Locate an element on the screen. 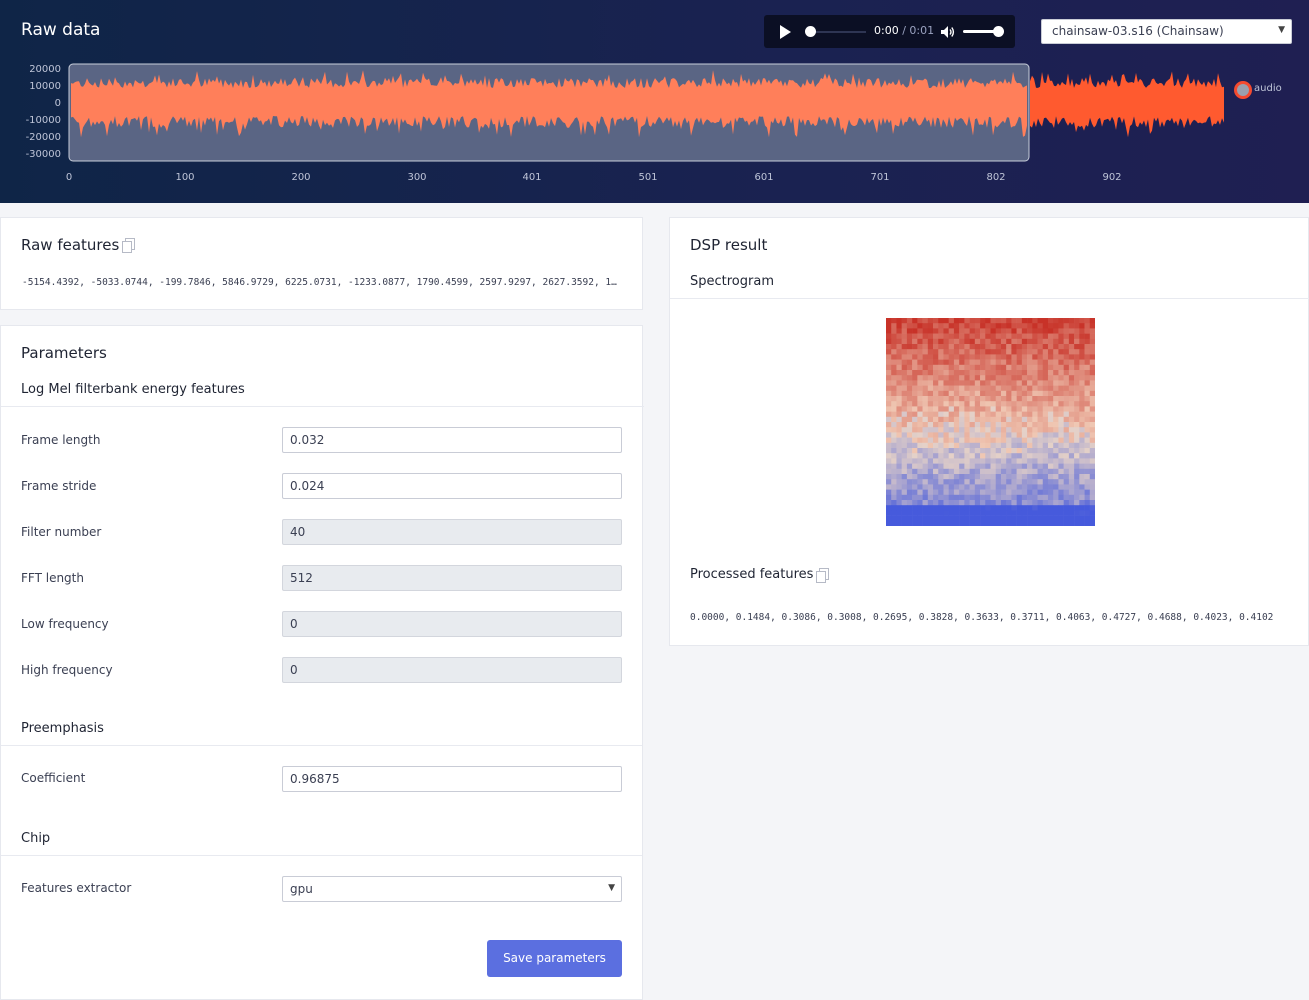 The width and height of the screenshot is (1309, 1000). param-input: 0.032 is located at coordinates (452, 440).